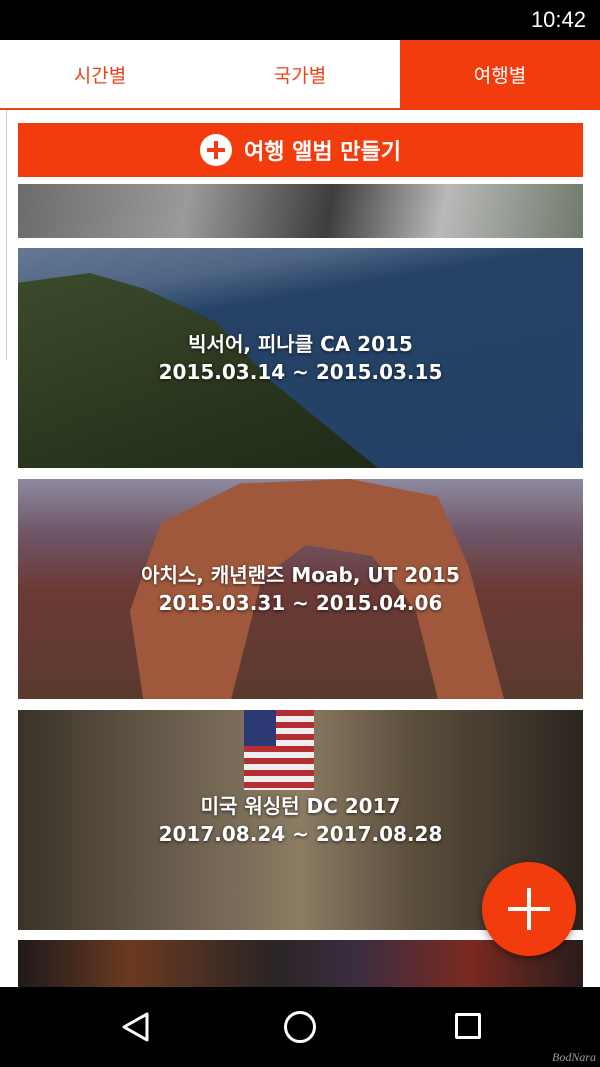 This screenshot has width=600, height=1067. What do you see at coordinates (300, 603) in the screenshot?
I see `album-dates: 2015.03.31 ~ 2015.04.06` at bounding box center [300, 603].